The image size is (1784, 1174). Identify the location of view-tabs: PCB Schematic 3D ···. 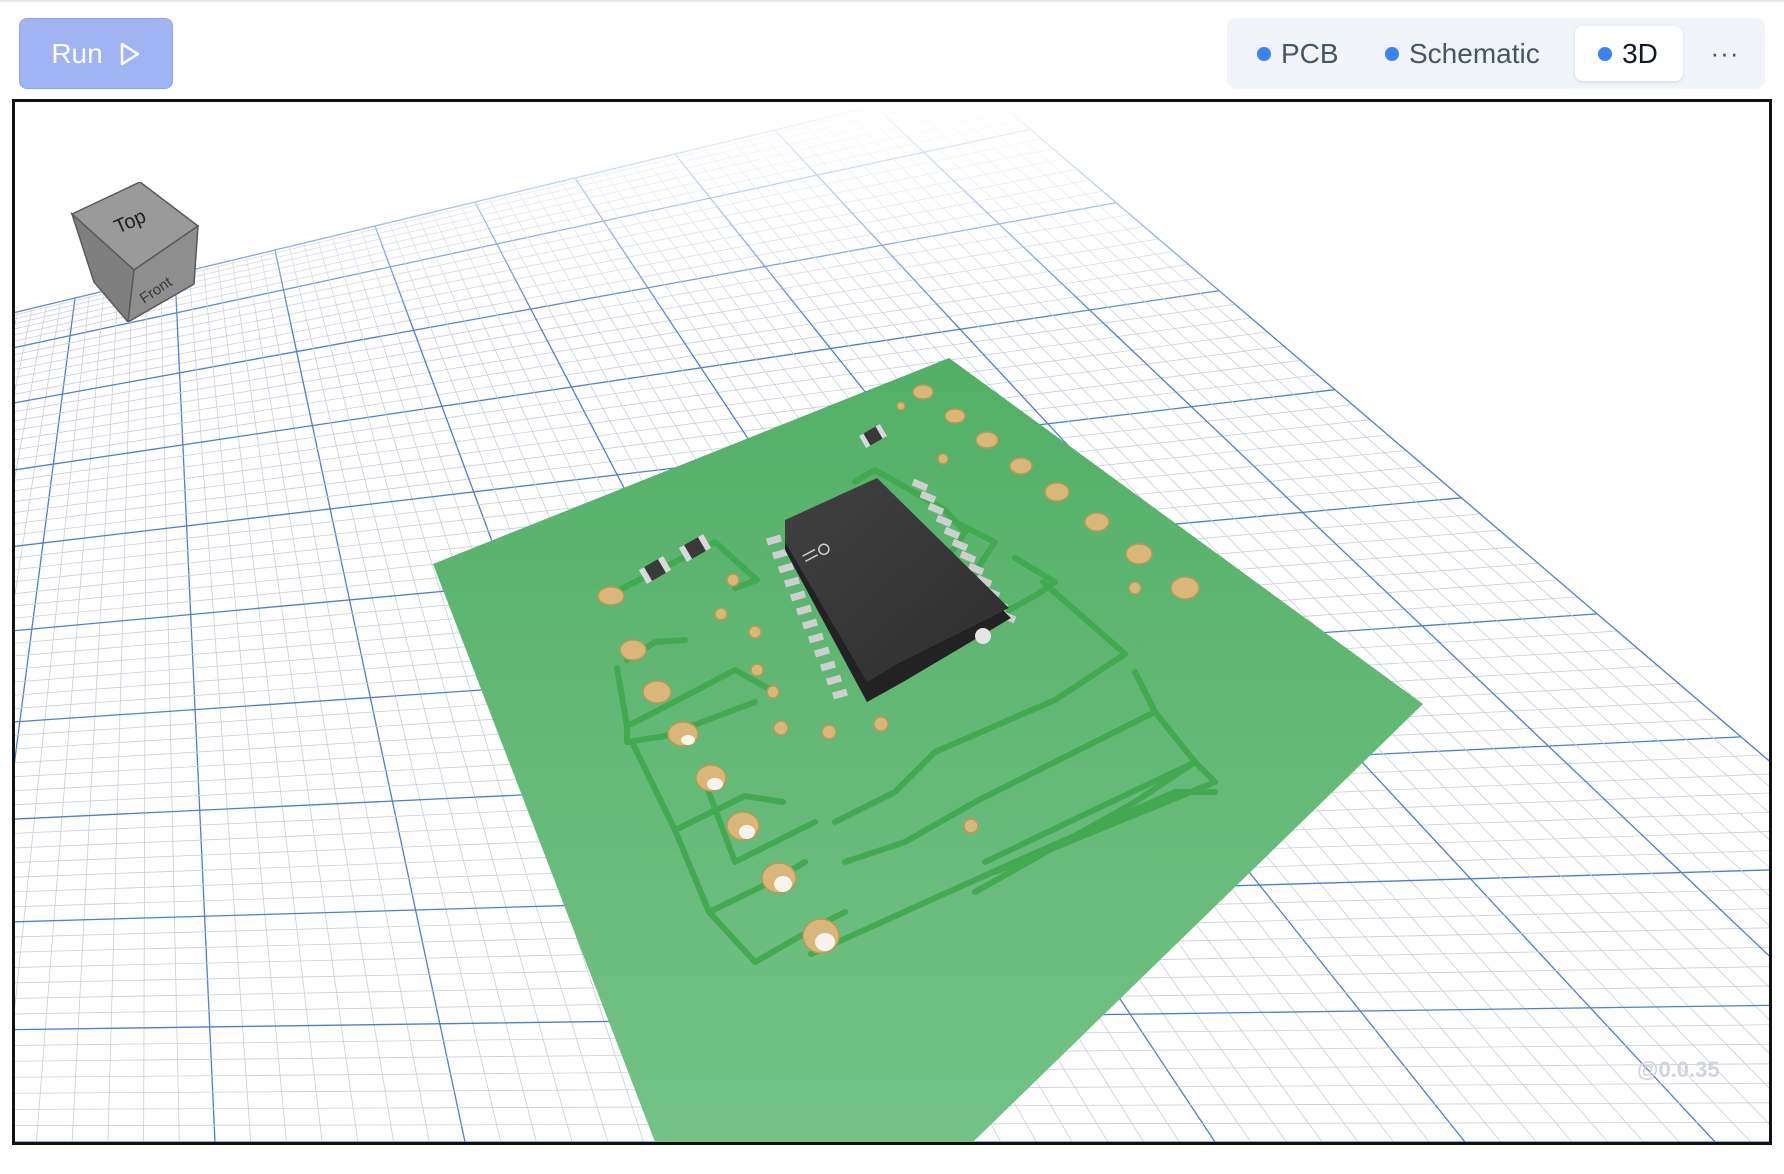
(1496, 53).